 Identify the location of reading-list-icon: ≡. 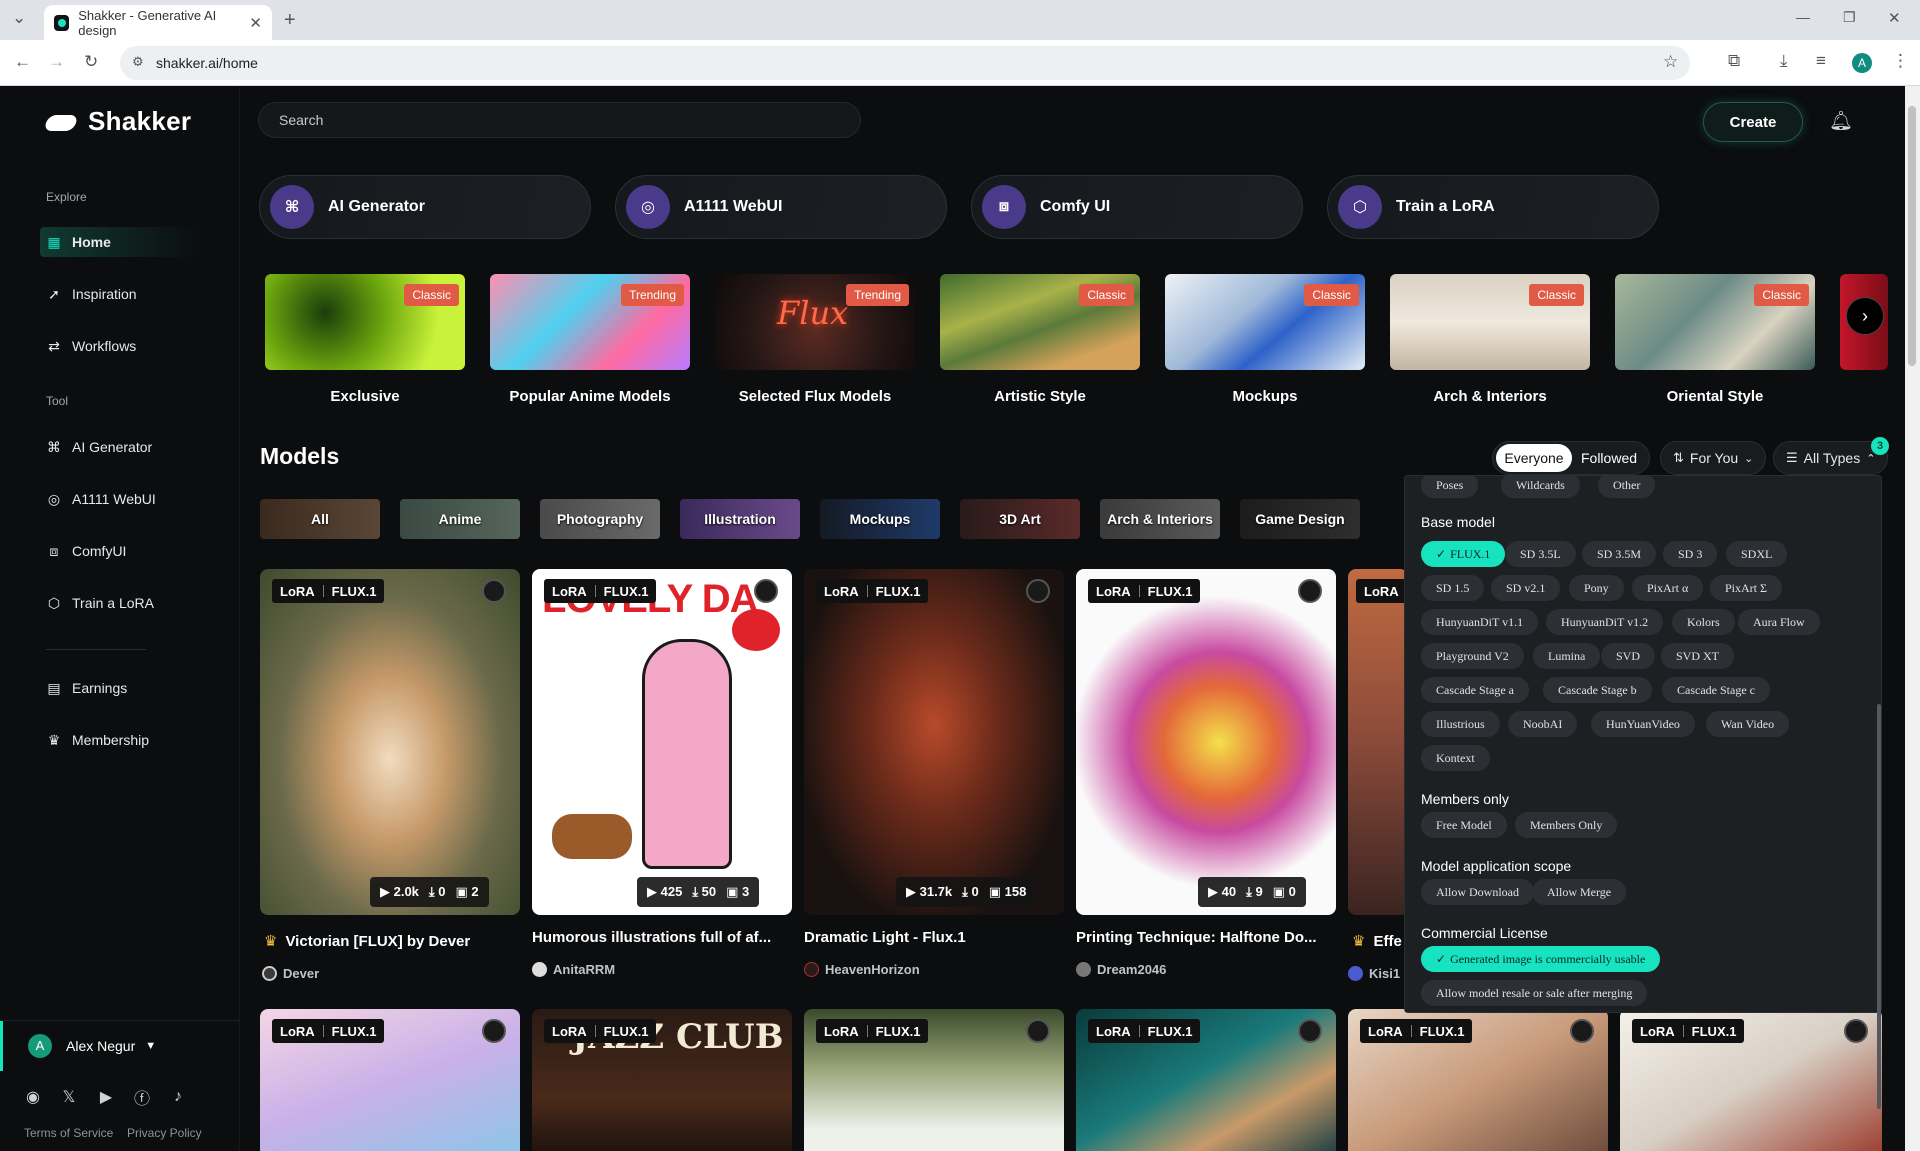
(1821, 61).